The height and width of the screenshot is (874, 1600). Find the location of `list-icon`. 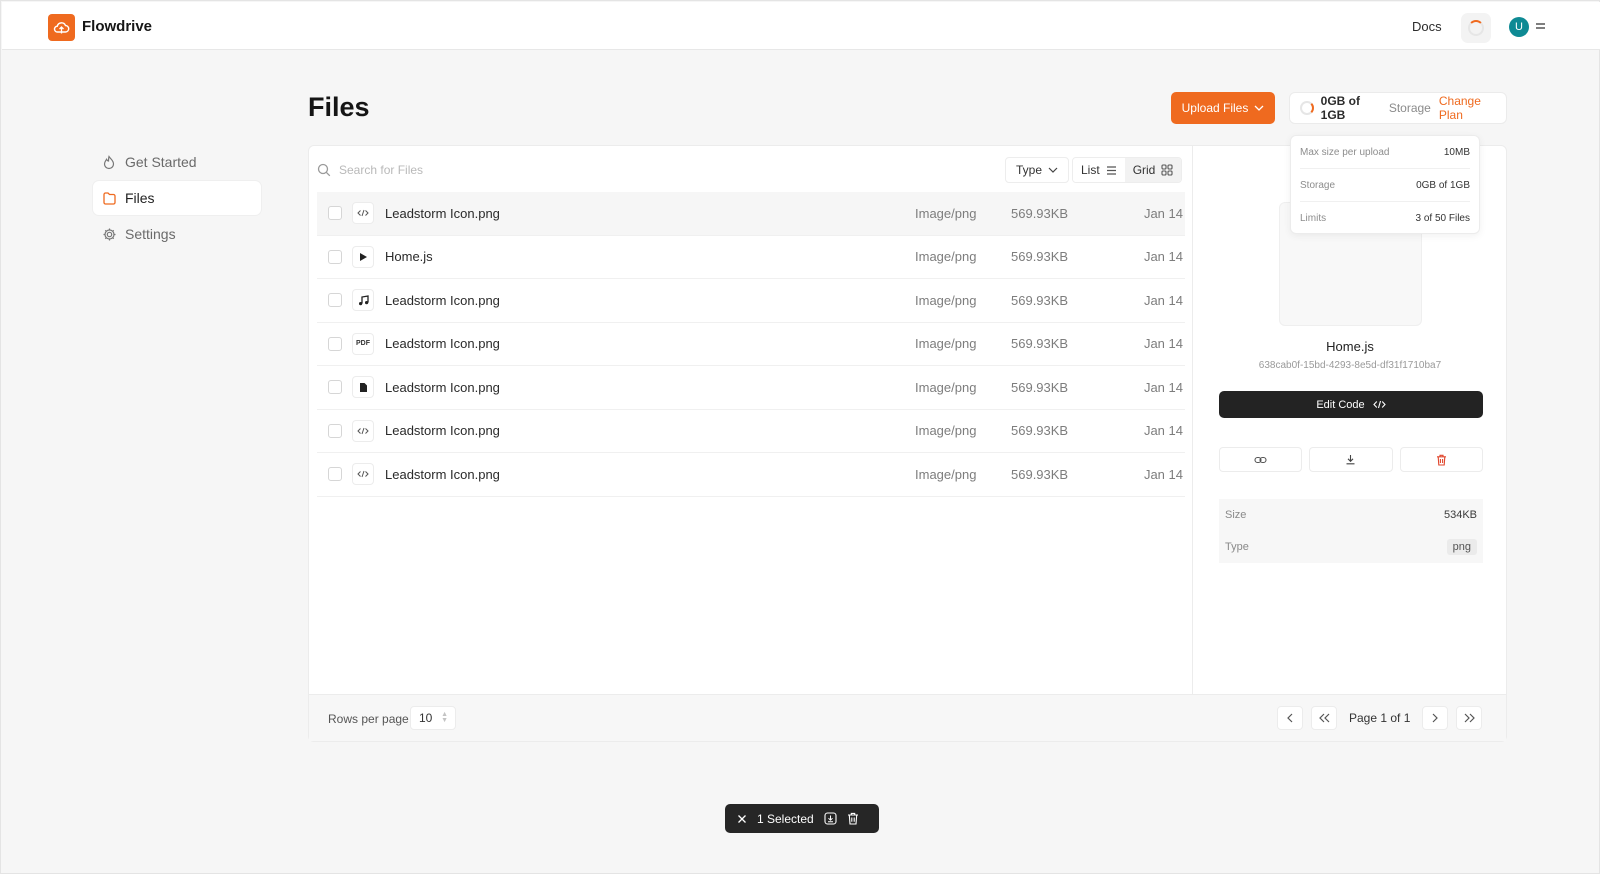

list-icon is located at coordinates (1111, 170).